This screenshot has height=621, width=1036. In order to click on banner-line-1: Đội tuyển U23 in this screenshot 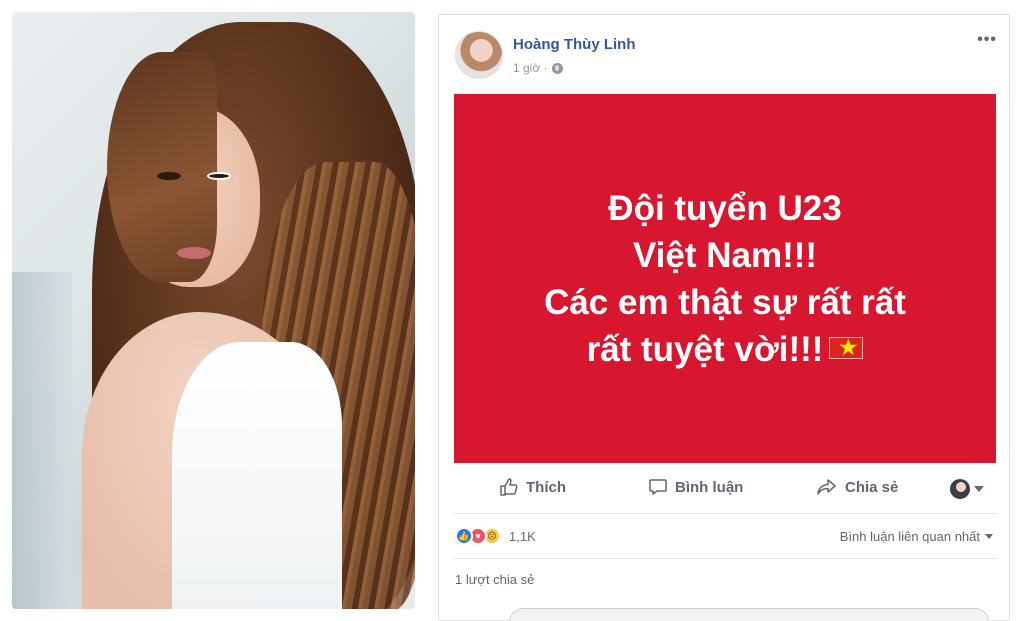, I will do `click(725, 208)`.